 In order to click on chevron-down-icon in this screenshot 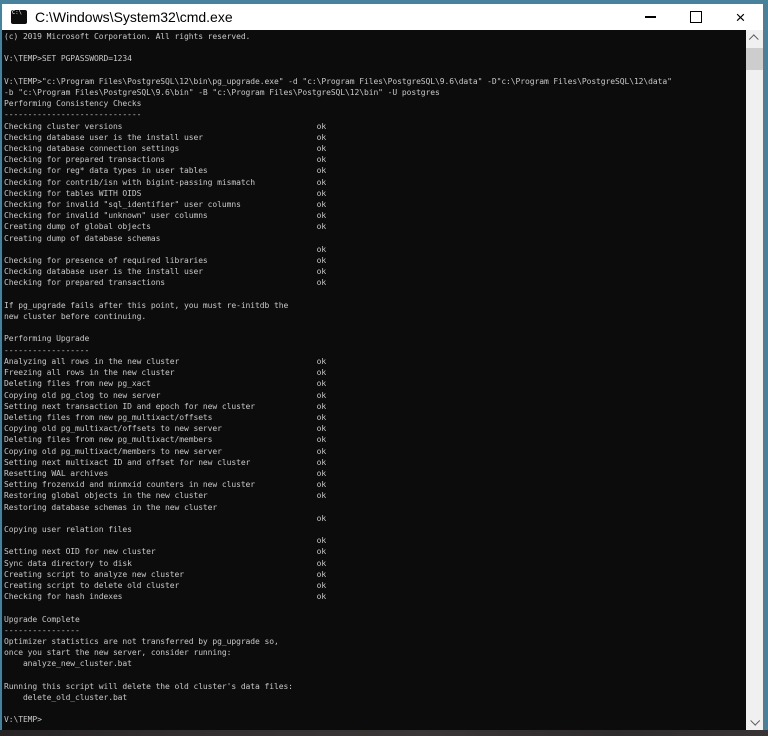, I will do `click(755, 720)`.